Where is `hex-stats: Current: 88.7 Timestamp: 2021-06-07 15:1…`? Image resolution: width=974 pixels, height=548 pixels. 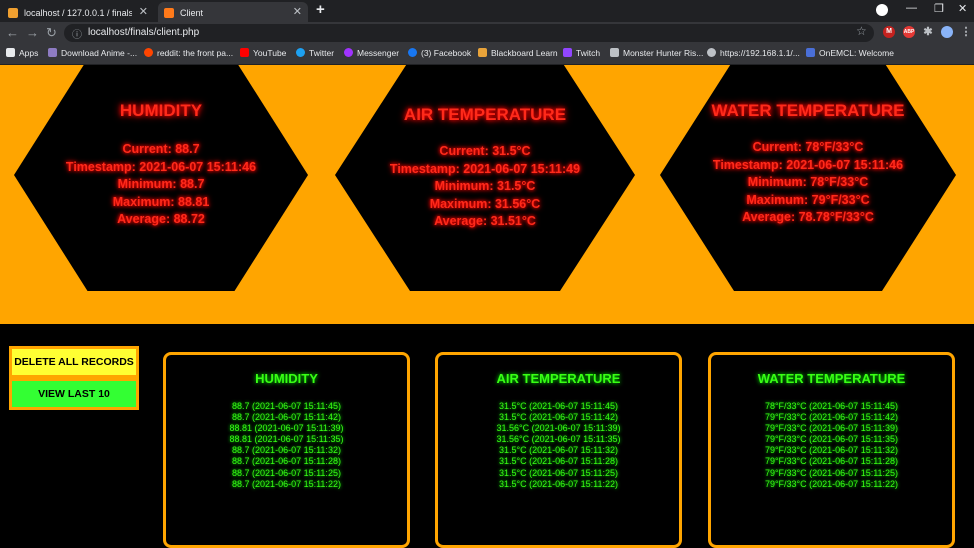 hex-stats: Current: 88.7 Timestamp: 2021-06-07 15:1… is located at coordinates (161, 185).